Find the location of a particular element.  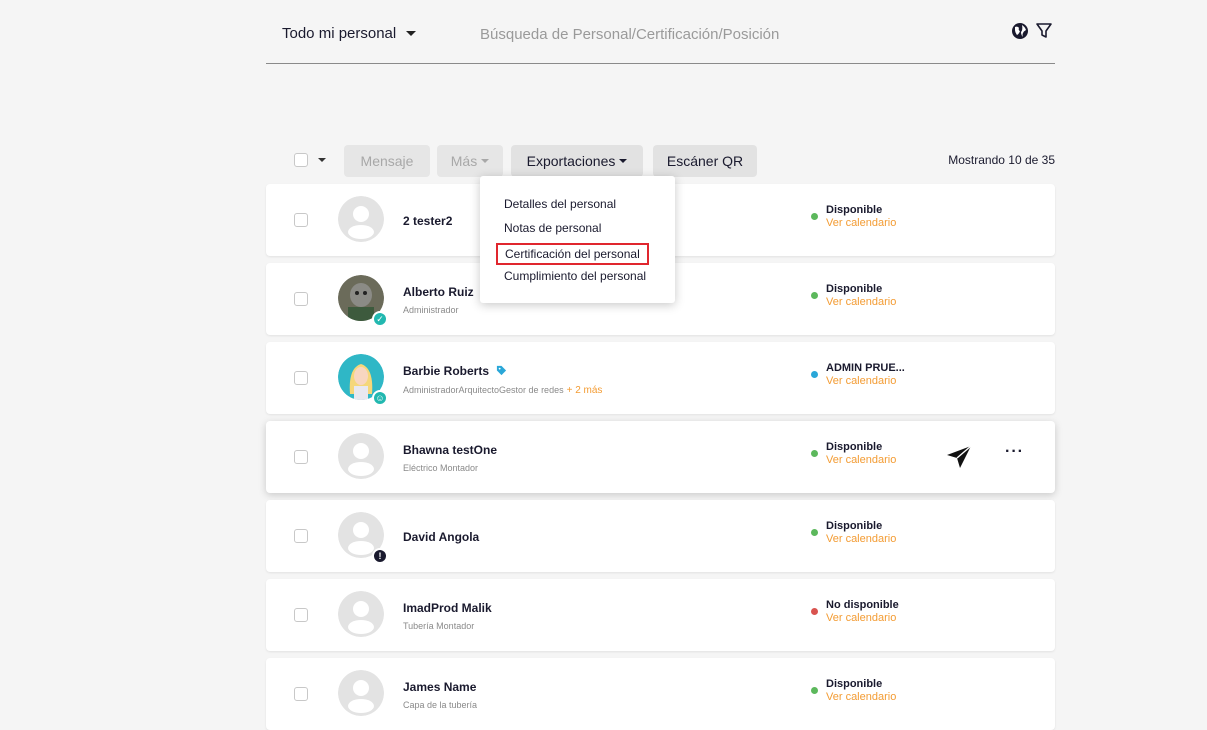

exports-button: Exportaciones is located at coordinates (577, 161).